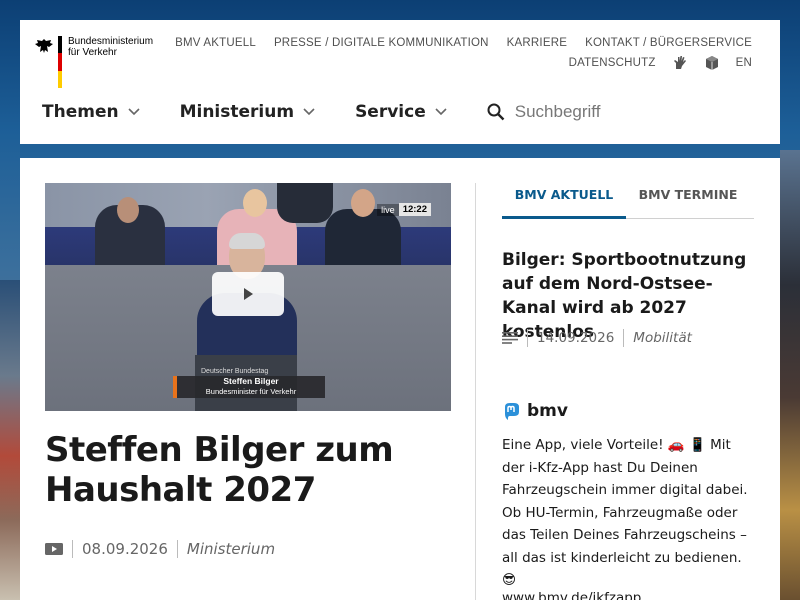 The image size is (800, 600). I want to click on play-button, so click(248, 294).